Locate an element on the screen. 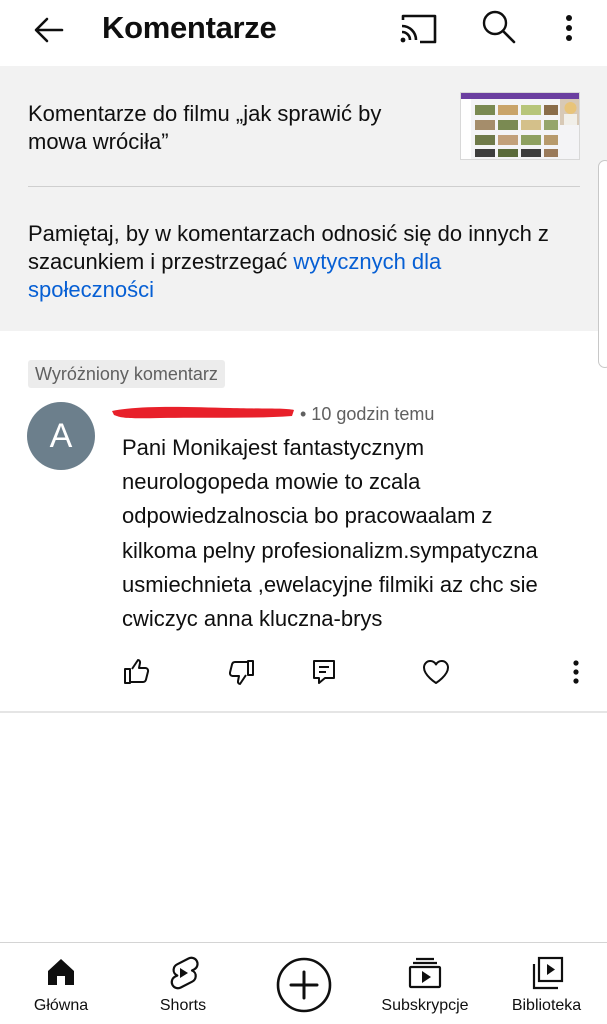  home-icon is located at coordinates (61, 972).